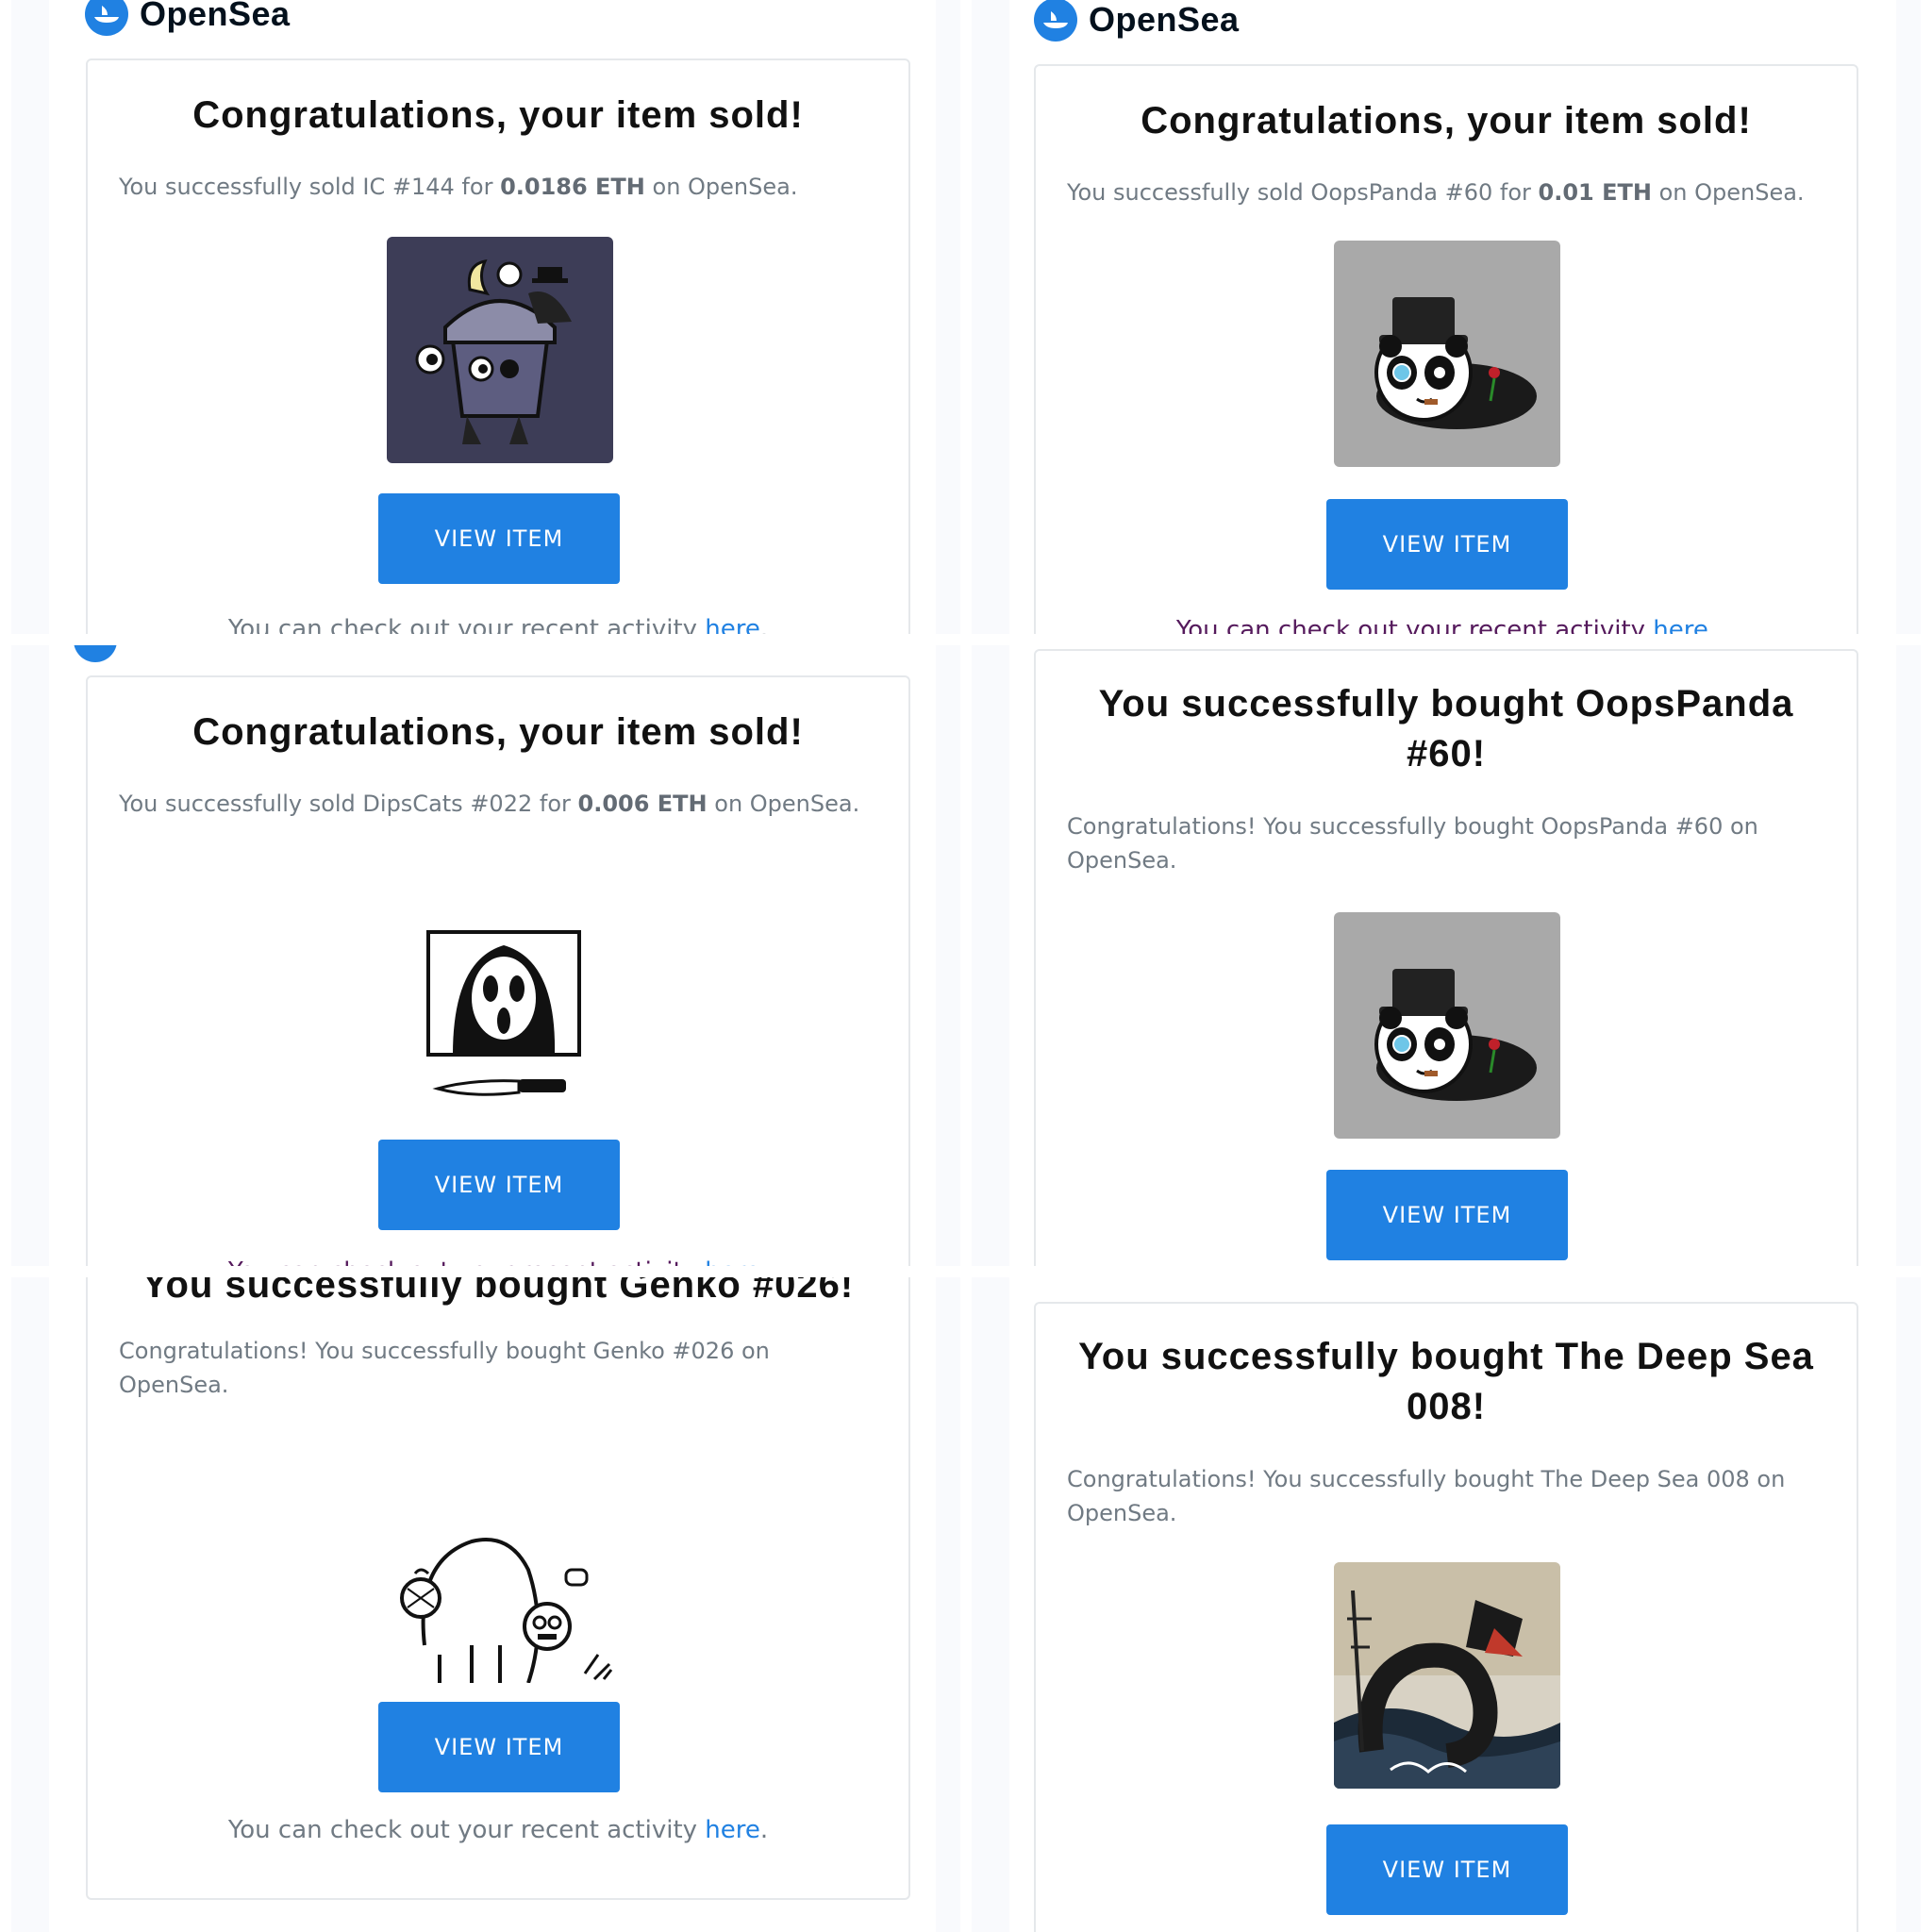  What do you see at coordinates (500, 1570) in the screenshot?
I see `genko-doodle-nft-image` at bounding box center [500, 1570].